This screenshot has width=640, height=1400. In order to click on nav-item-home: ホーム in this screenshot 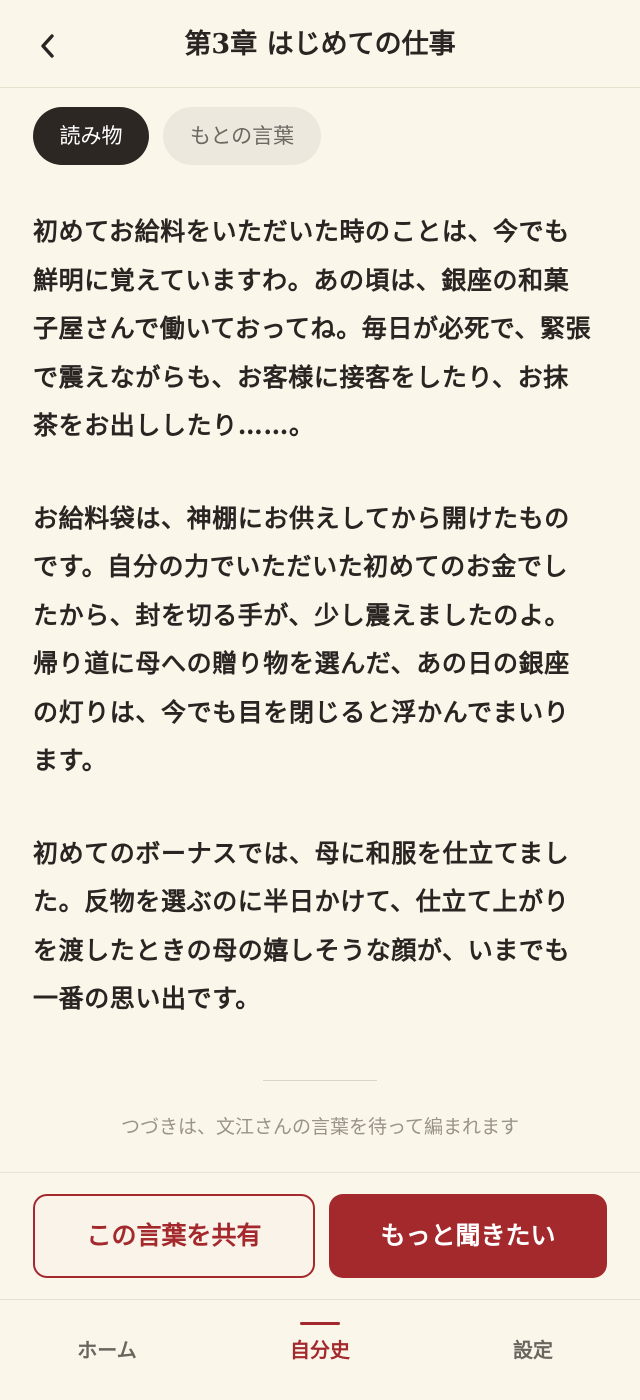, I will do `click(107, 1343)`.